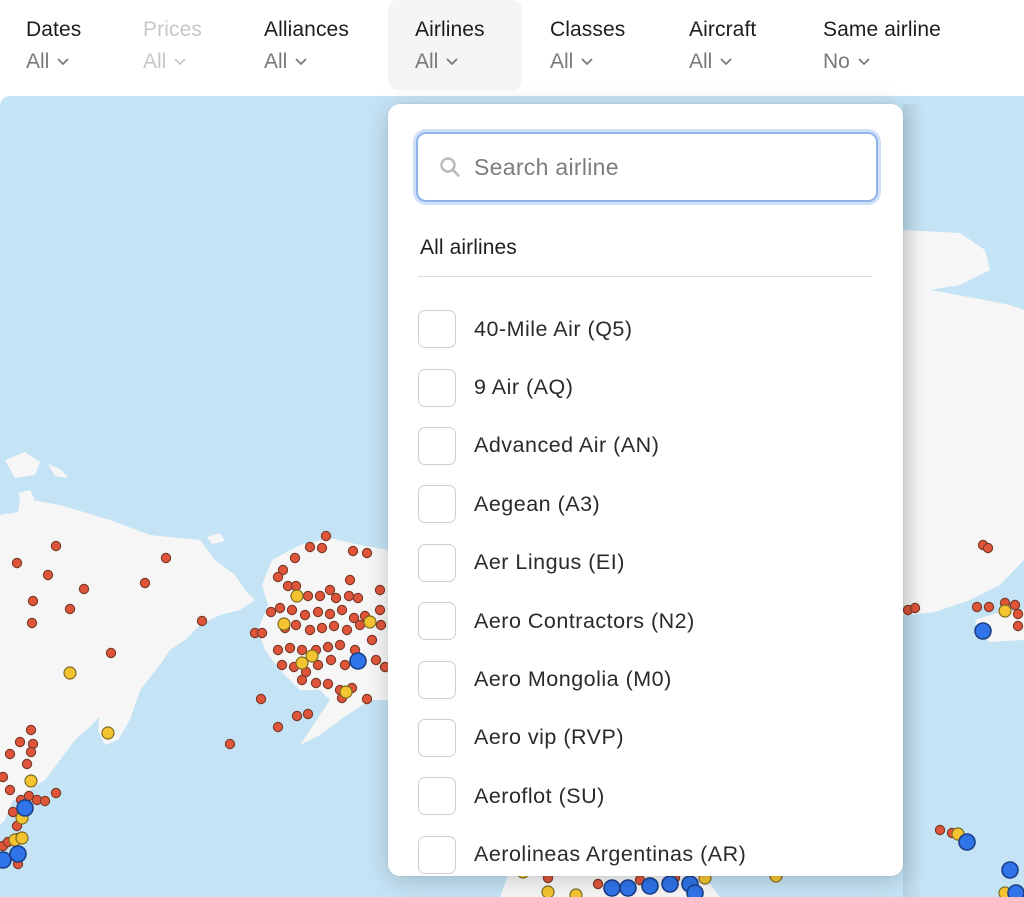 The image size is (1024, 897). Describe the element at coordinates (306, 45) in the screenshot. I see `filter-alliances: Alliances All` at that location.